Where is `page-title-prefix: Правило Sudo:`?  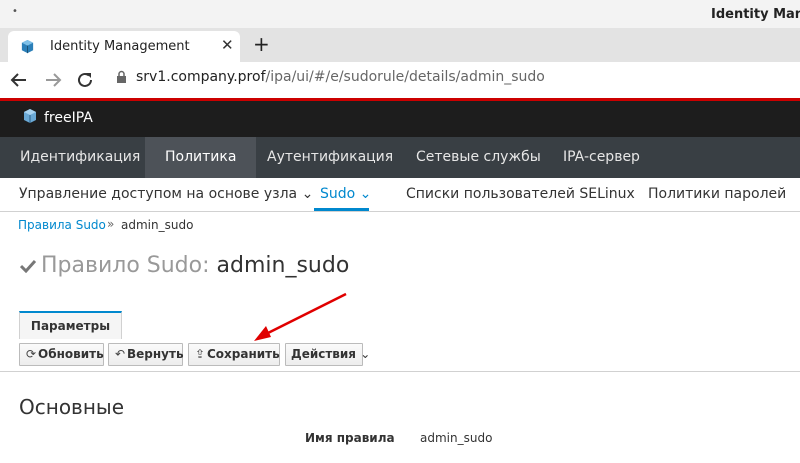
page-title-prefix: Правило Sudo: is located at coordinates (125, 265).